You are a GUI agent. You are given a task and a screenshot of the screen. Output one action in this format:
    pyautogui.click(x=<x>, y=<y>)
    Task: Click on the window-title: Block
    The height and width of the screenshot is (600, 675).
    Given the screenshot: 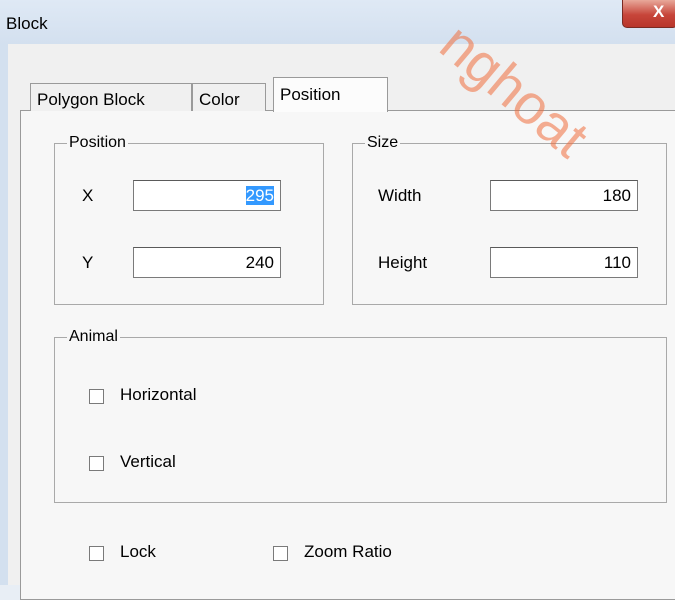 What is the action you would take?
    pyautogui.click(x=27, y=23)
    